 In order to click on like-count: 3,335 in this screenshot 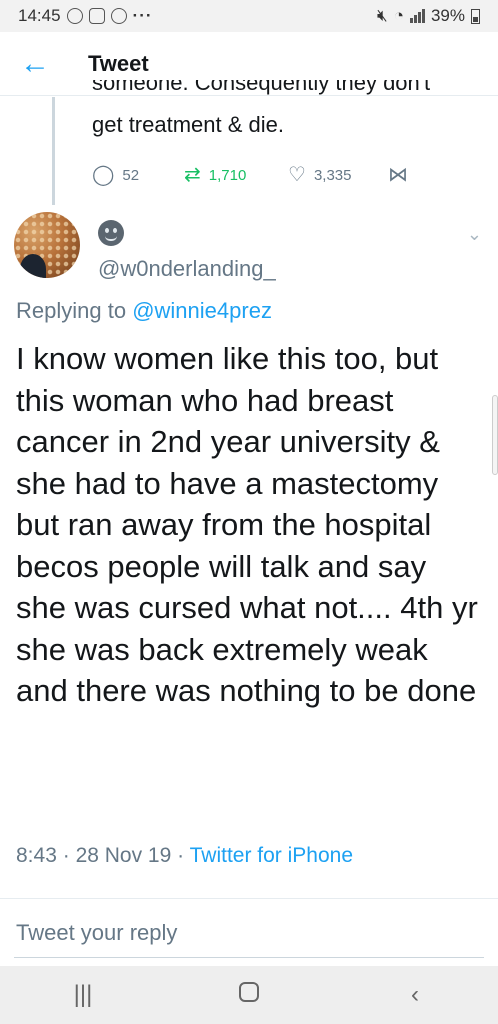, I will do `click(332, 175)`.